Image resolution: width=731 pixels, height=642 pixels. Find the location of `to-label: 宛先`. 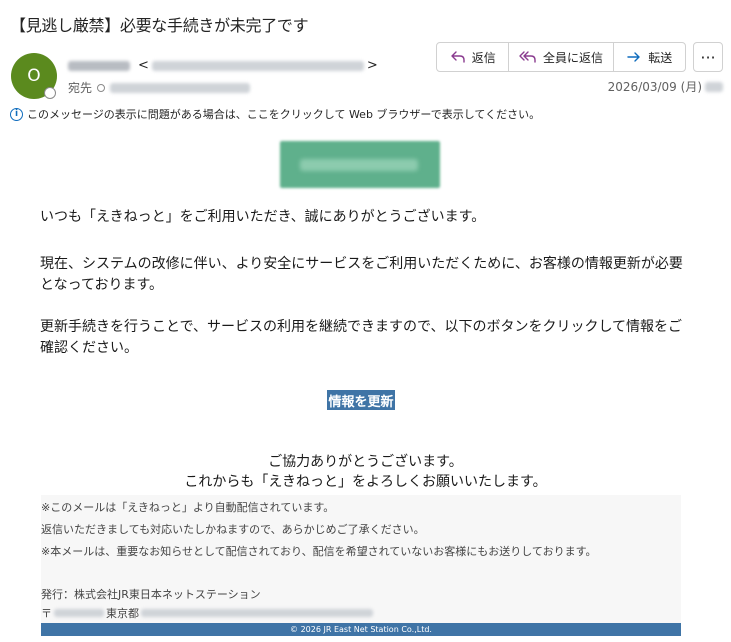

to-label: 宛先 is located at coordinates (80, 88).